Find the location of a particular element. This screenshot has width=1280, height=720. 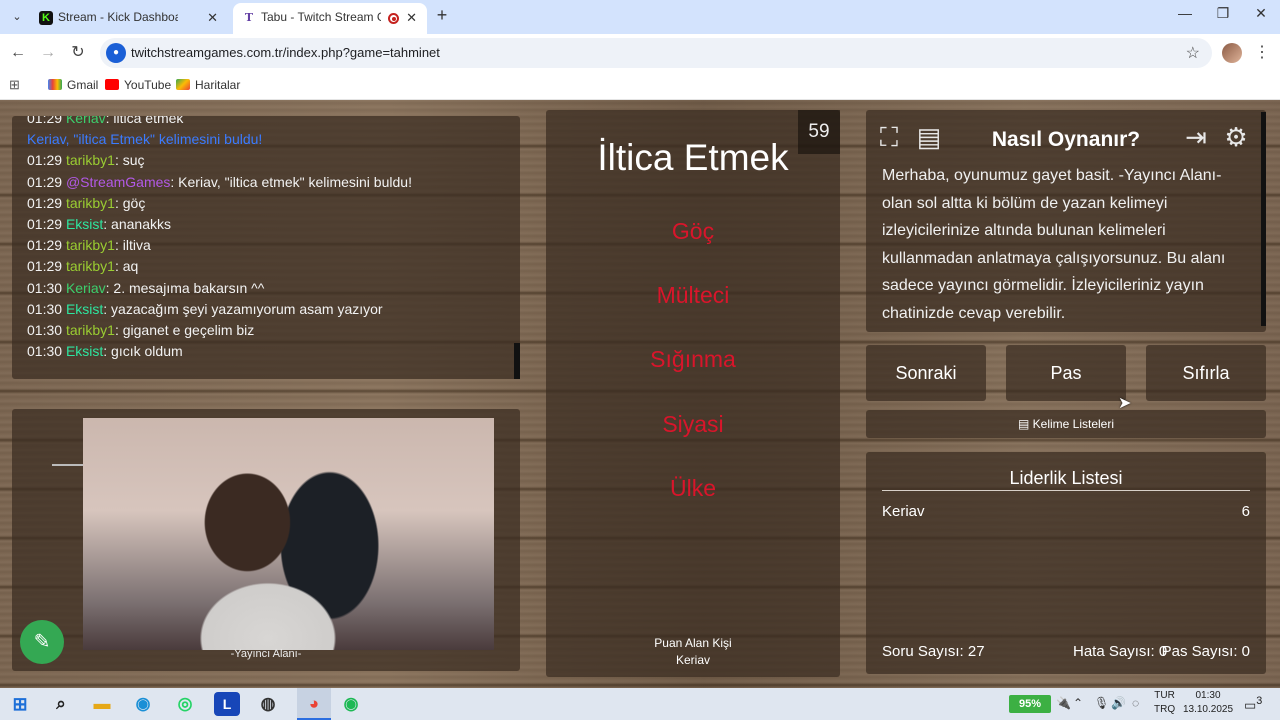

maps-icon is located at coordinates (183, 84).